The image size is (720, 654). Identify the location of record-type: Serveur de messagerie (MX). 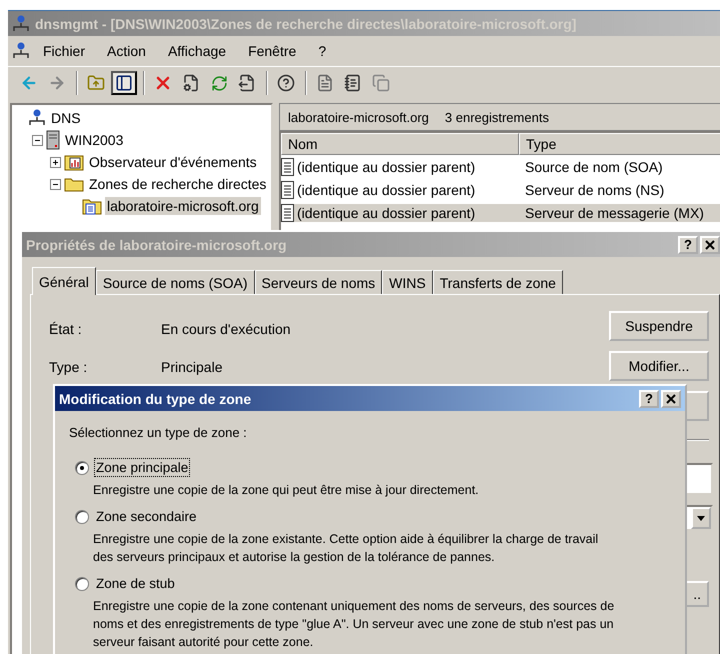
(621, 213).